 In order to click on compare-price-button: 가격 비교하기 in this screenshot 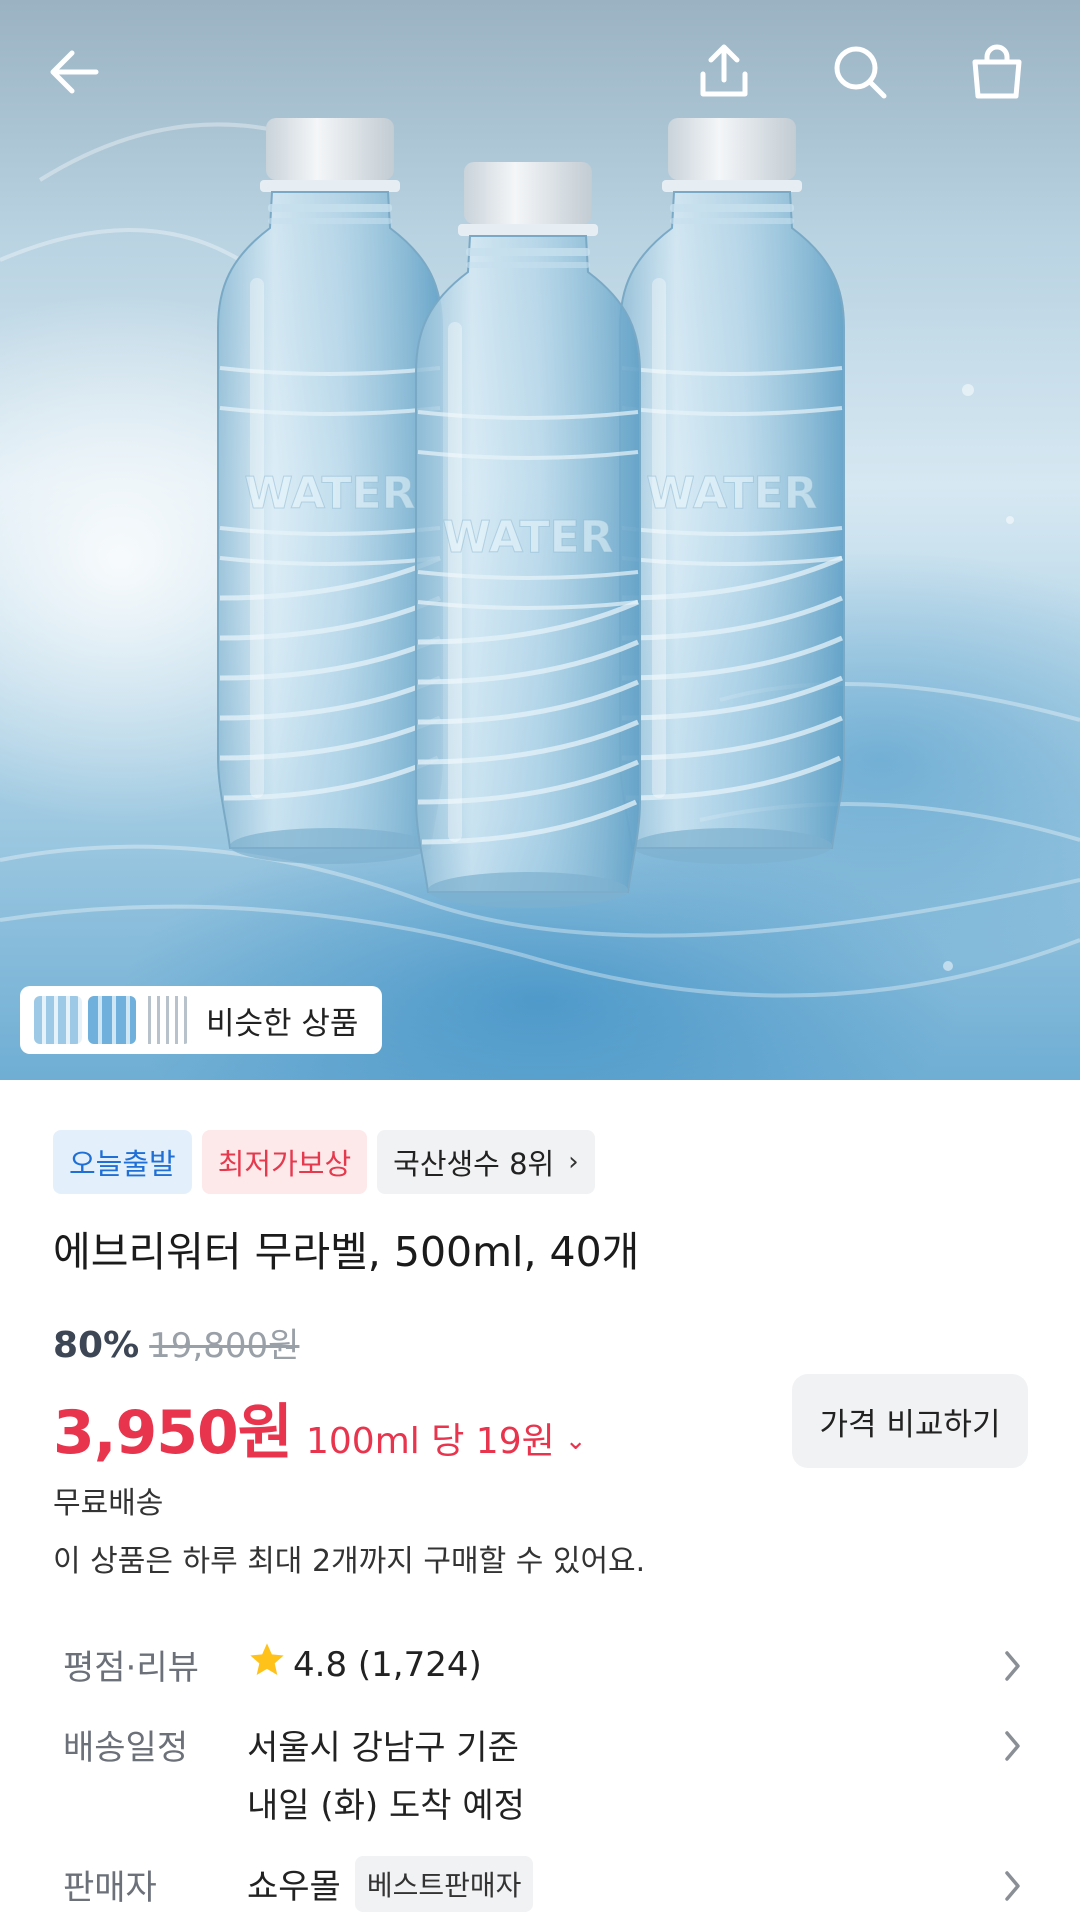, I will do `click(910, 1421)`.